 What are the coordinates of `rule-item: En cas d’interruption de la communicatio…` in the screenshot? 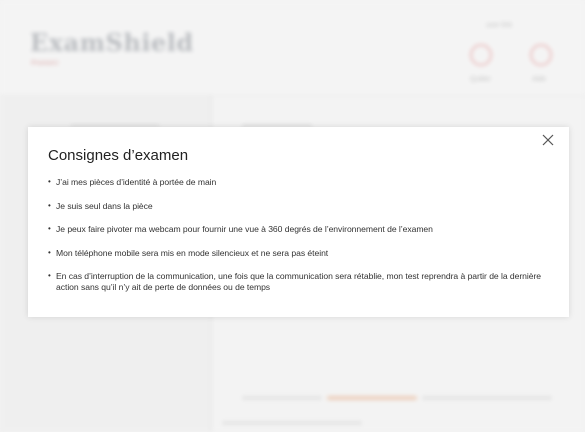 It's located at (300, 281).